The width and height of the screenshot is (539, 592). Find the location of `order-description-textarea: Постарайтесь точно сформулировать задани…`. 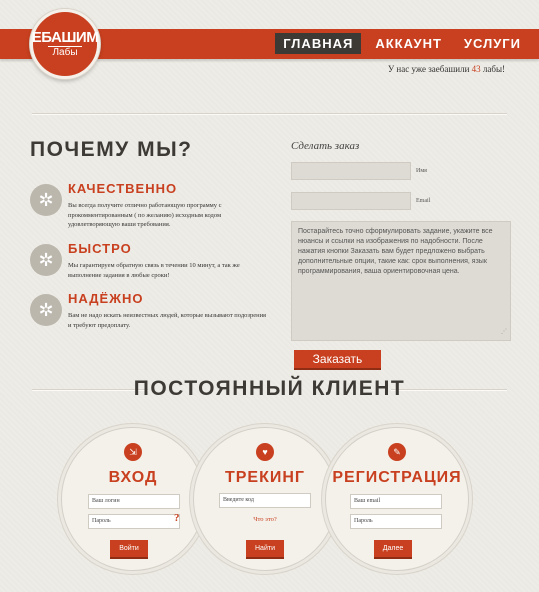

order-description-textarea: Постарайтесь точно сформулировать задани… is located at coordinates (401, 281).